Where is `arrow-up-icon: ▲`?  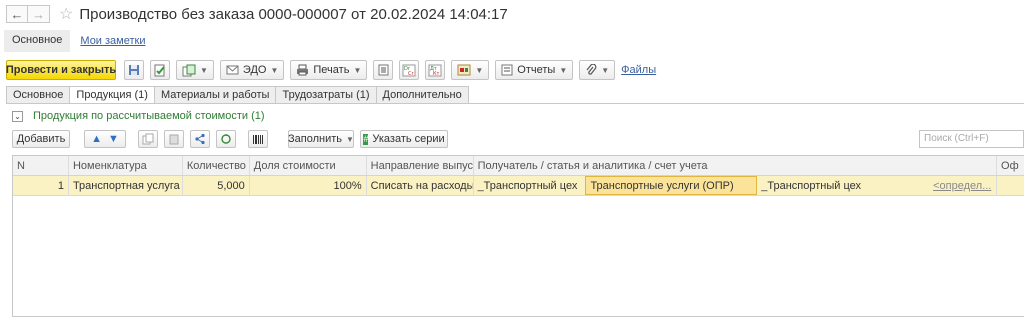 arrow-up-icon: ▲ is located at coordinates (96, 139).